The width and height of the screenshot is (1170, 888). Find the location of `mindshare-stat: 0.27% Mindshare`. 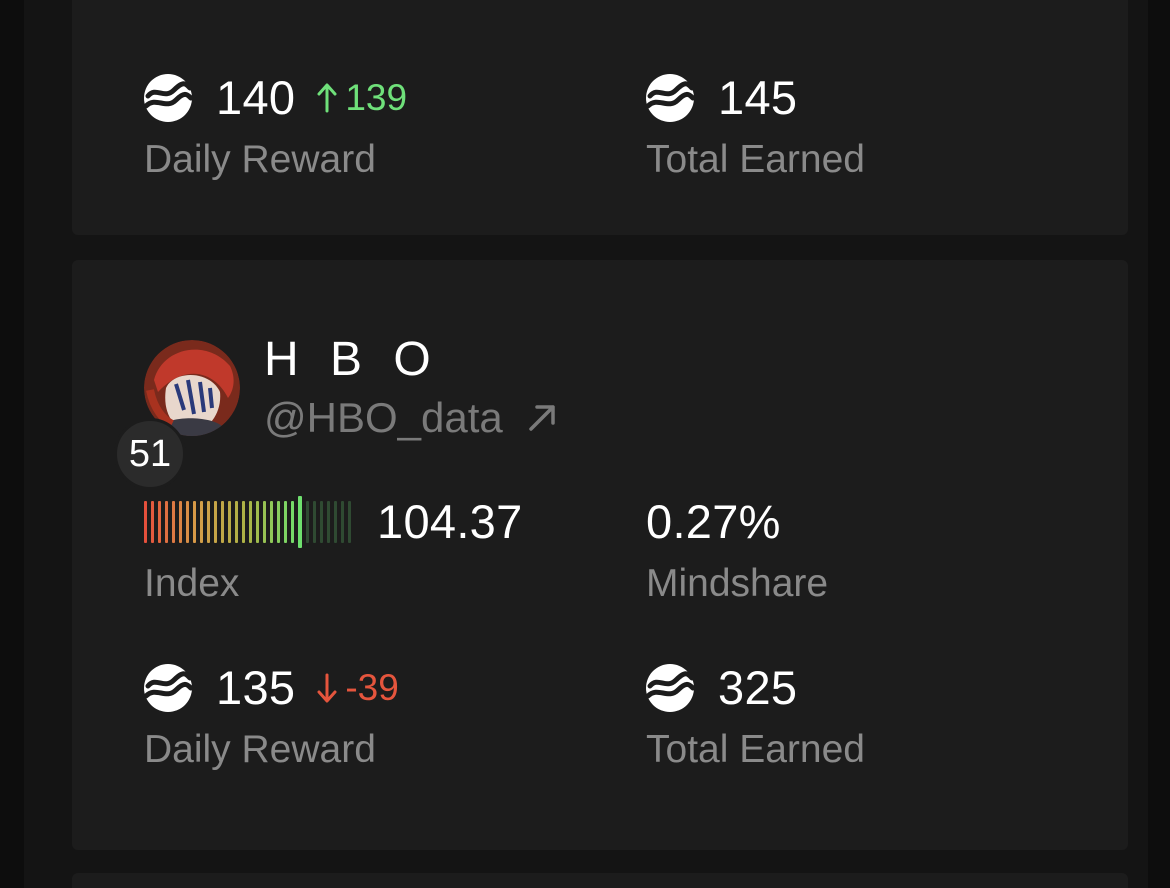

mindshare-stat: 0.27% Mindshare is located at coordinates (737, 552).